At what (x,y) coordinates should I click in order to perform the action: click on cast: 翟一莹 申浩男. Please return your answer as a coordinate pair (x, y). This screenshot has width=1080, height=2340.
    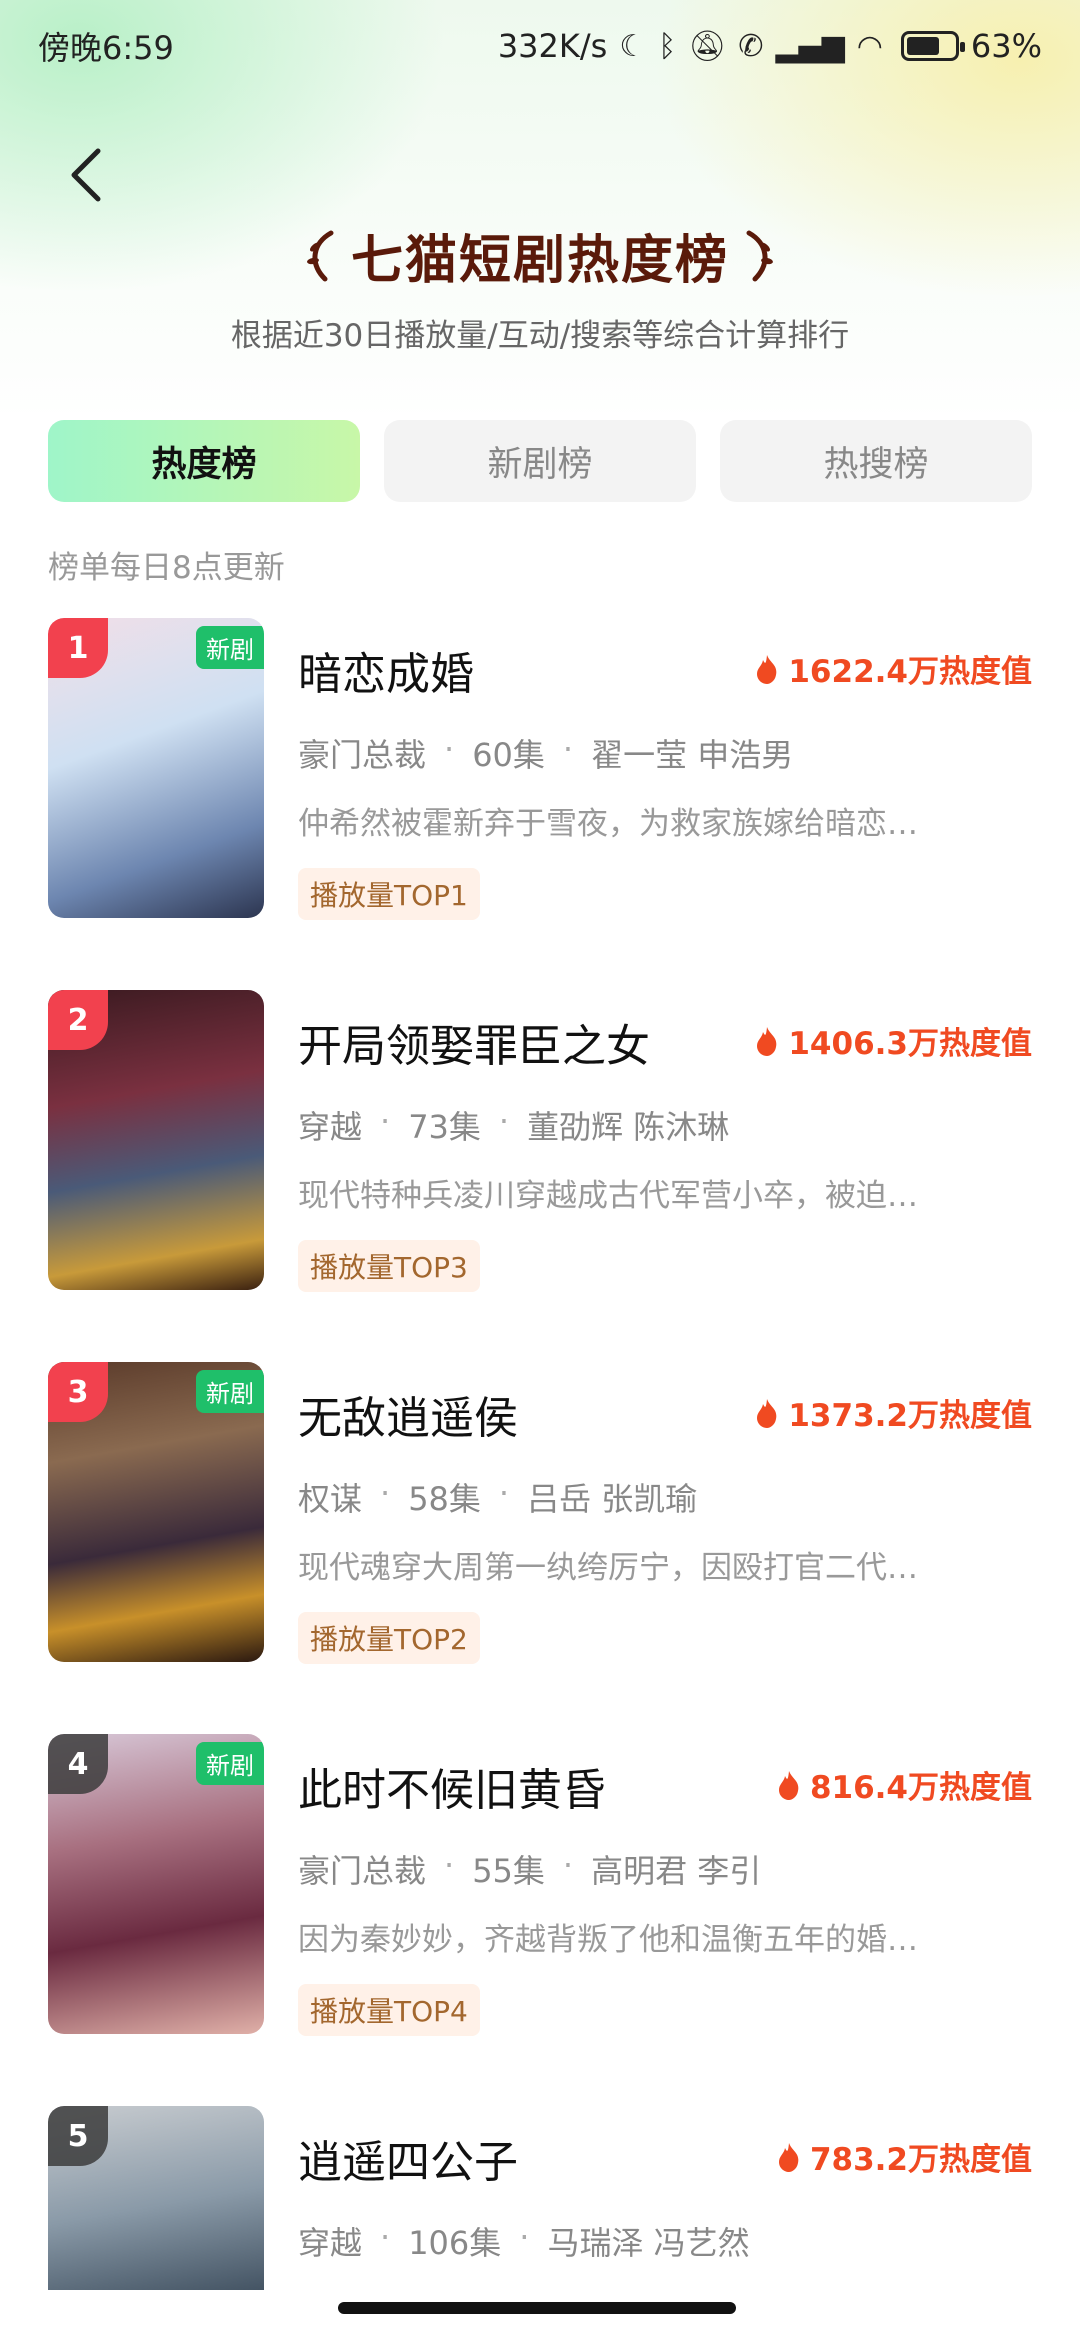
    Looking at the image, I should click on (692, 755).